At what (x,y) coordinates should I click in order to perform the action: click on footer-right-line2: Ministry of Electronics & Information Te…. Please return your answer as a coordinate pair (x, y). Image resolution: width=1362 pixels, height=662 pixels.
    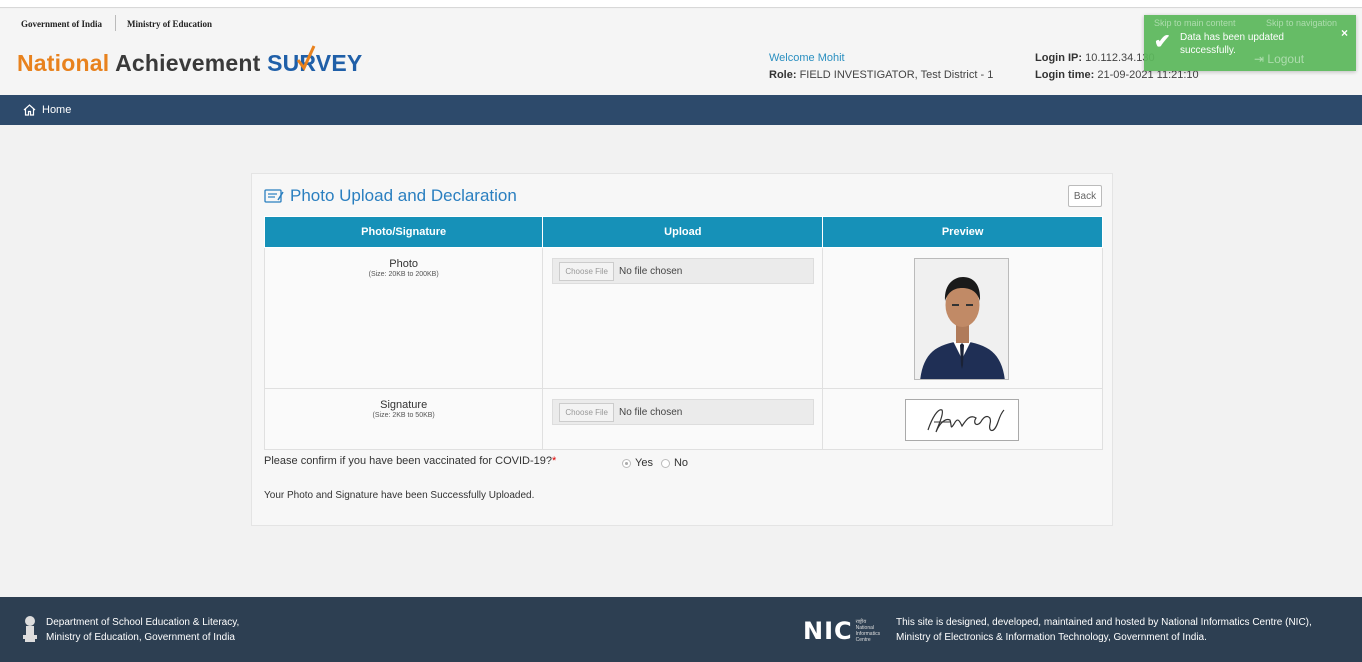
    Looking at the image, I should click on (1051, 637).